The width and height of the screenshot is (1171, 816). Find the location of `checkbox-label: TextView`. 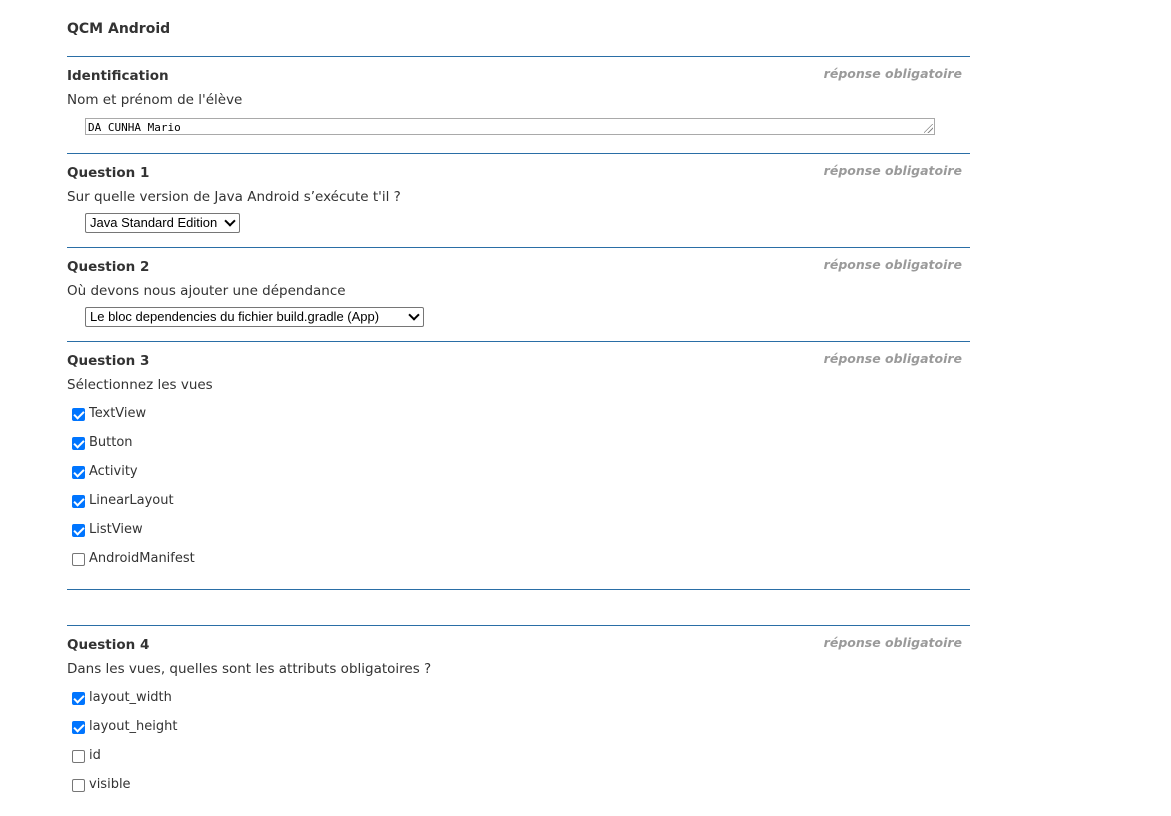

checkbox-label: TextView is located at coordinates (118, 413).